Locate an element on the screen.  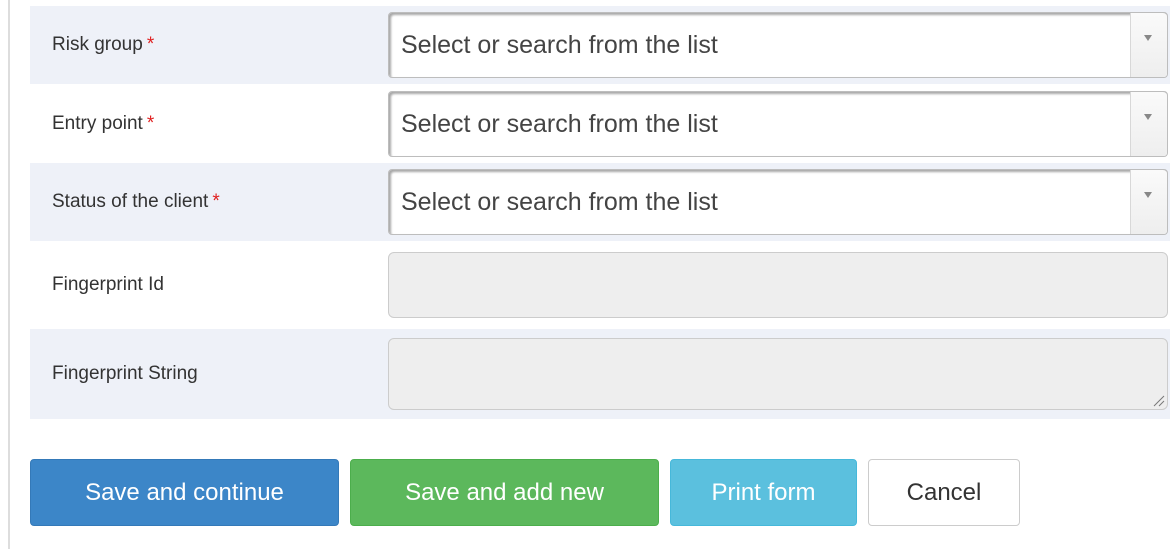
print-form-button: Print form is located at coordinates (763, 492).